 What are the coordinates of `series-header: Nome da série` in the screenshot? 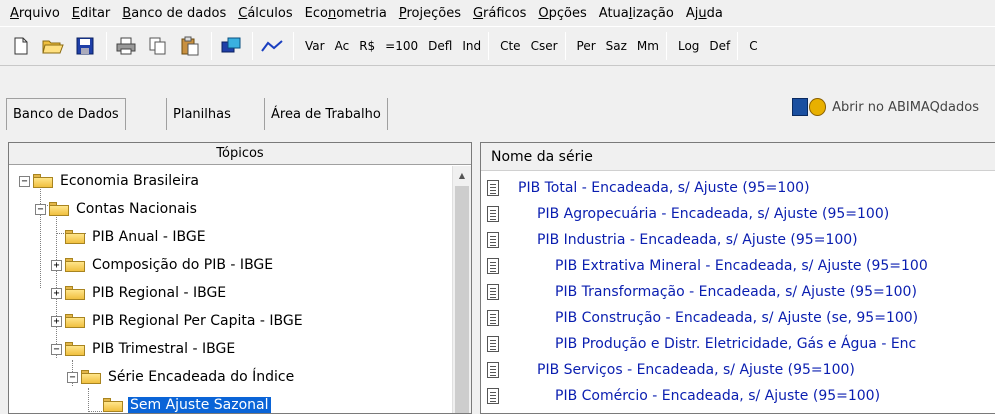 It's located at (738, 157).